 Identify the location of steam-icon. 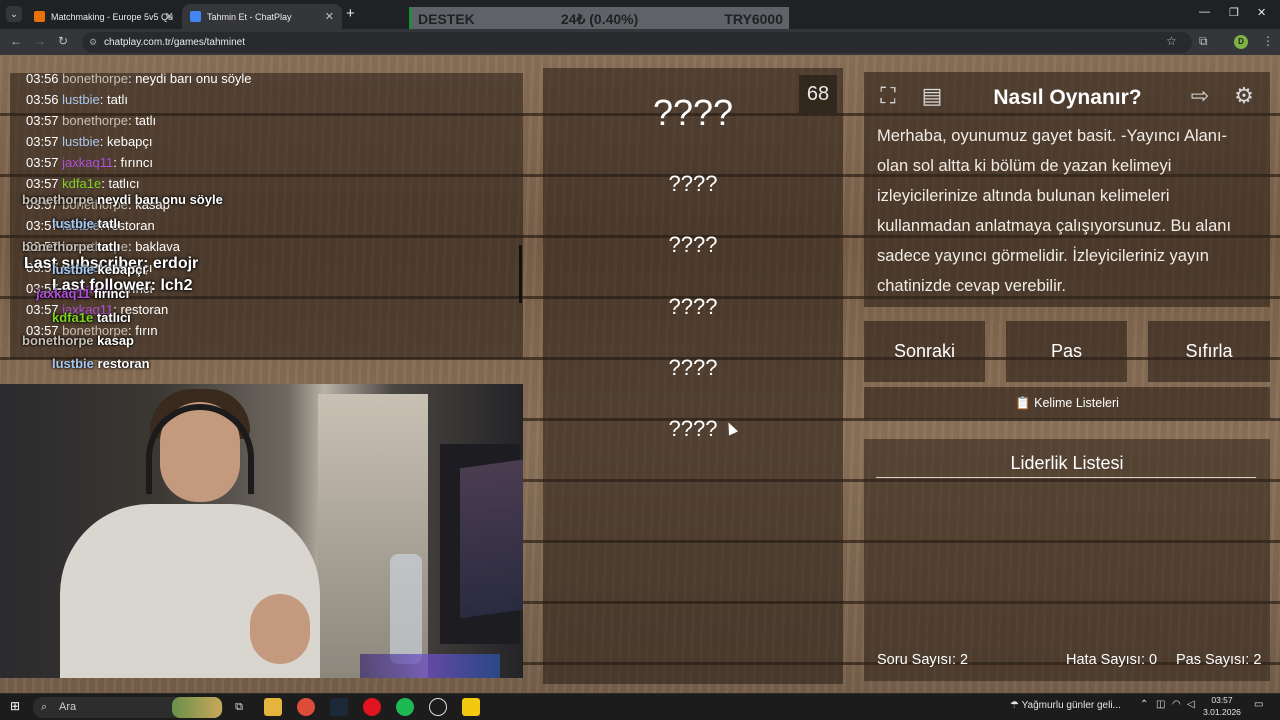
(339, 707).